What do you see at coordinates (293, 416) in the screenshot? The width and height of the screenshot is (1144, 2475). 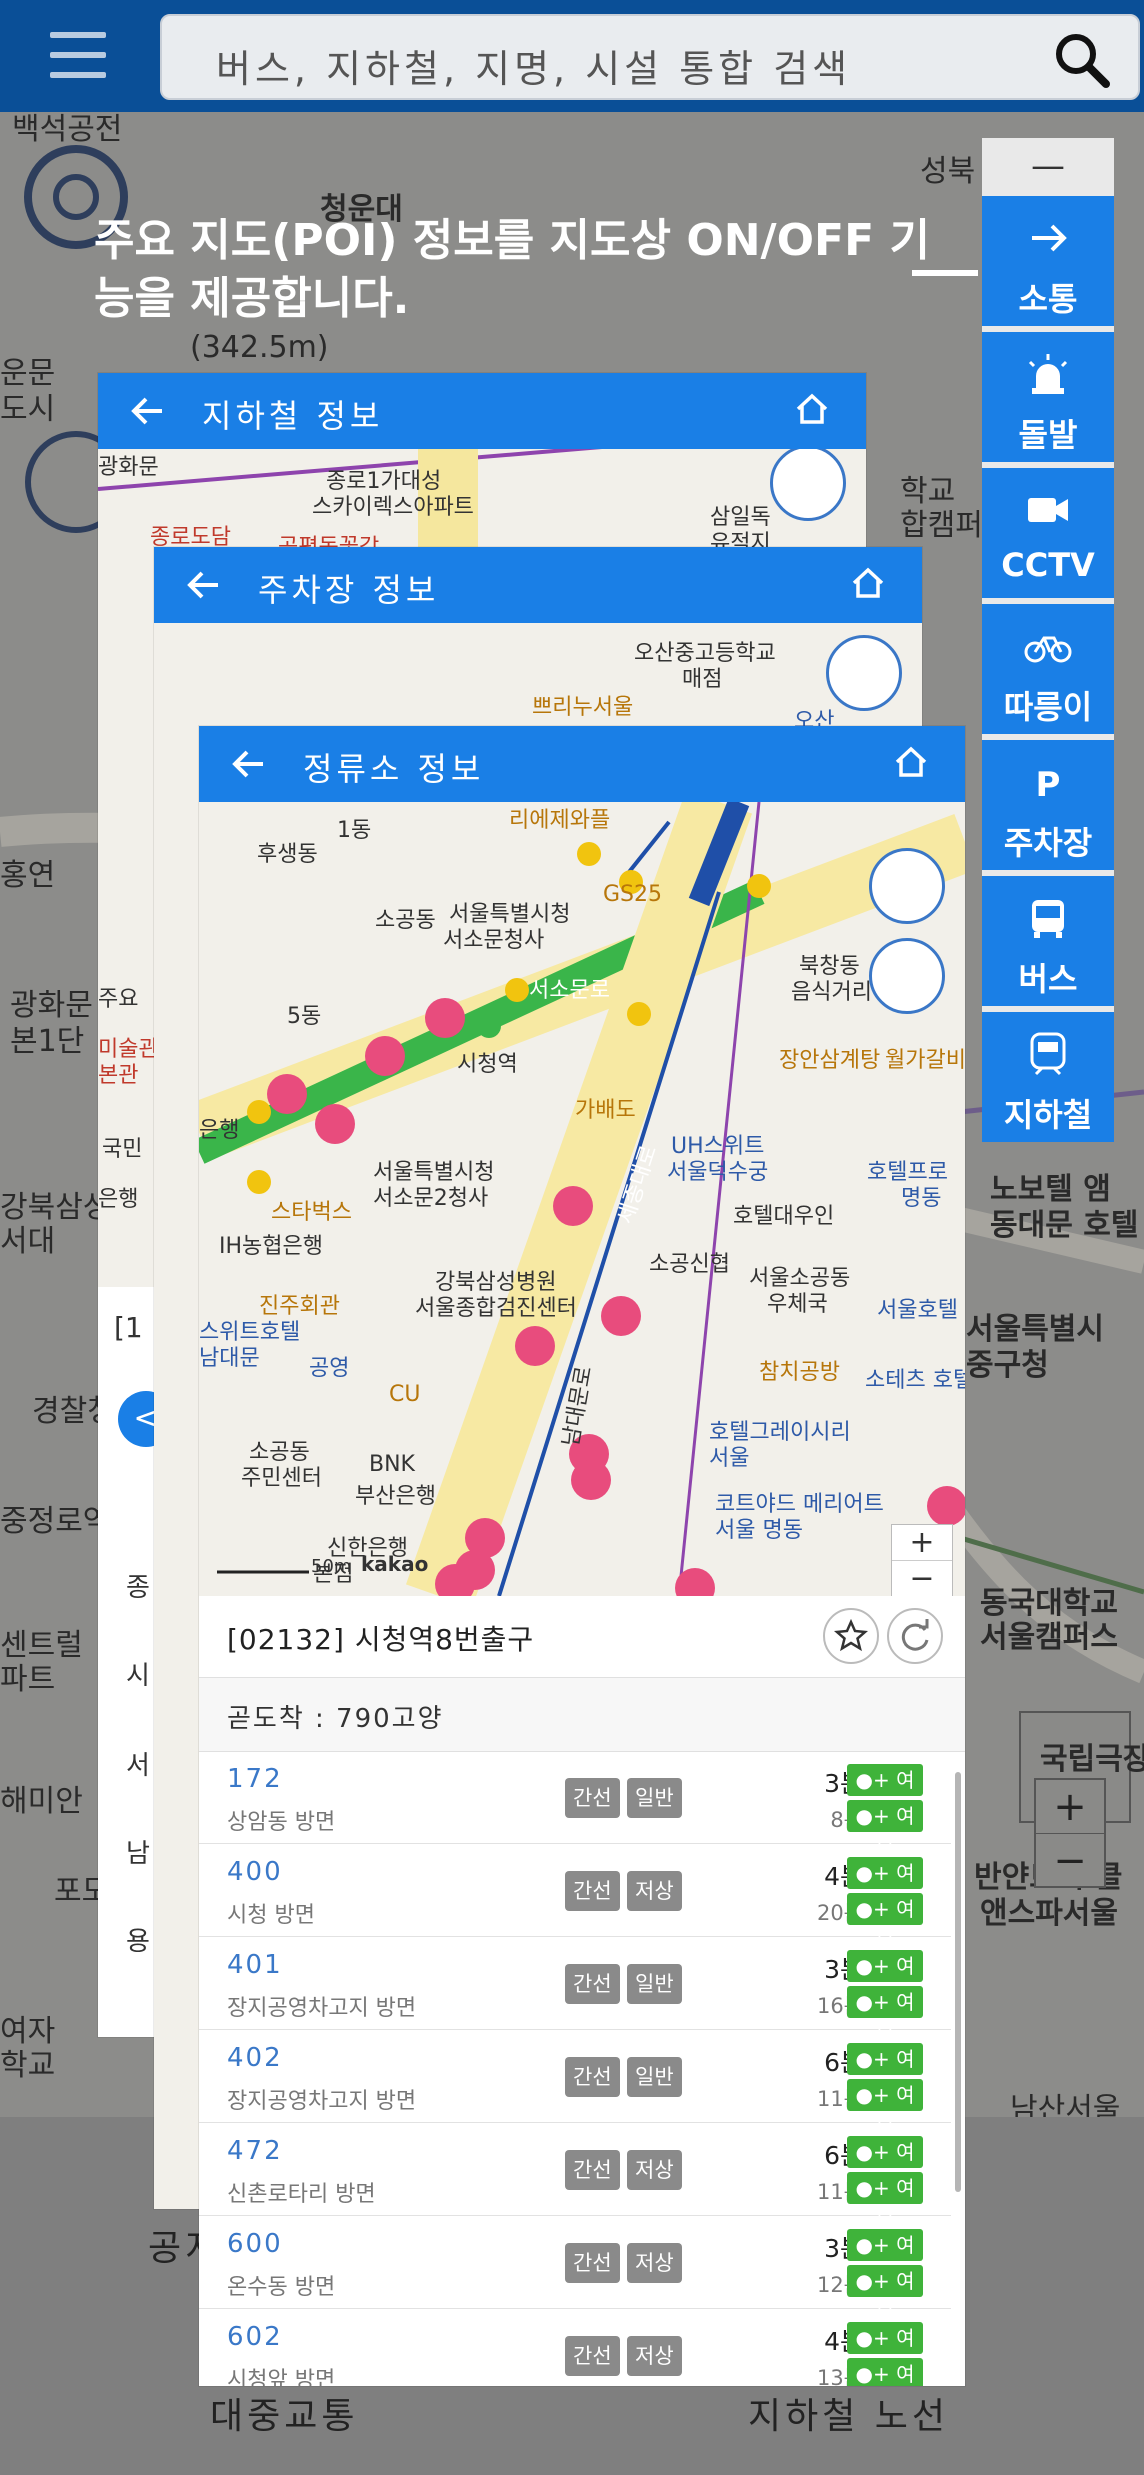 I see `panel-title: 지하철 정보` at bounding box center [293, 416].